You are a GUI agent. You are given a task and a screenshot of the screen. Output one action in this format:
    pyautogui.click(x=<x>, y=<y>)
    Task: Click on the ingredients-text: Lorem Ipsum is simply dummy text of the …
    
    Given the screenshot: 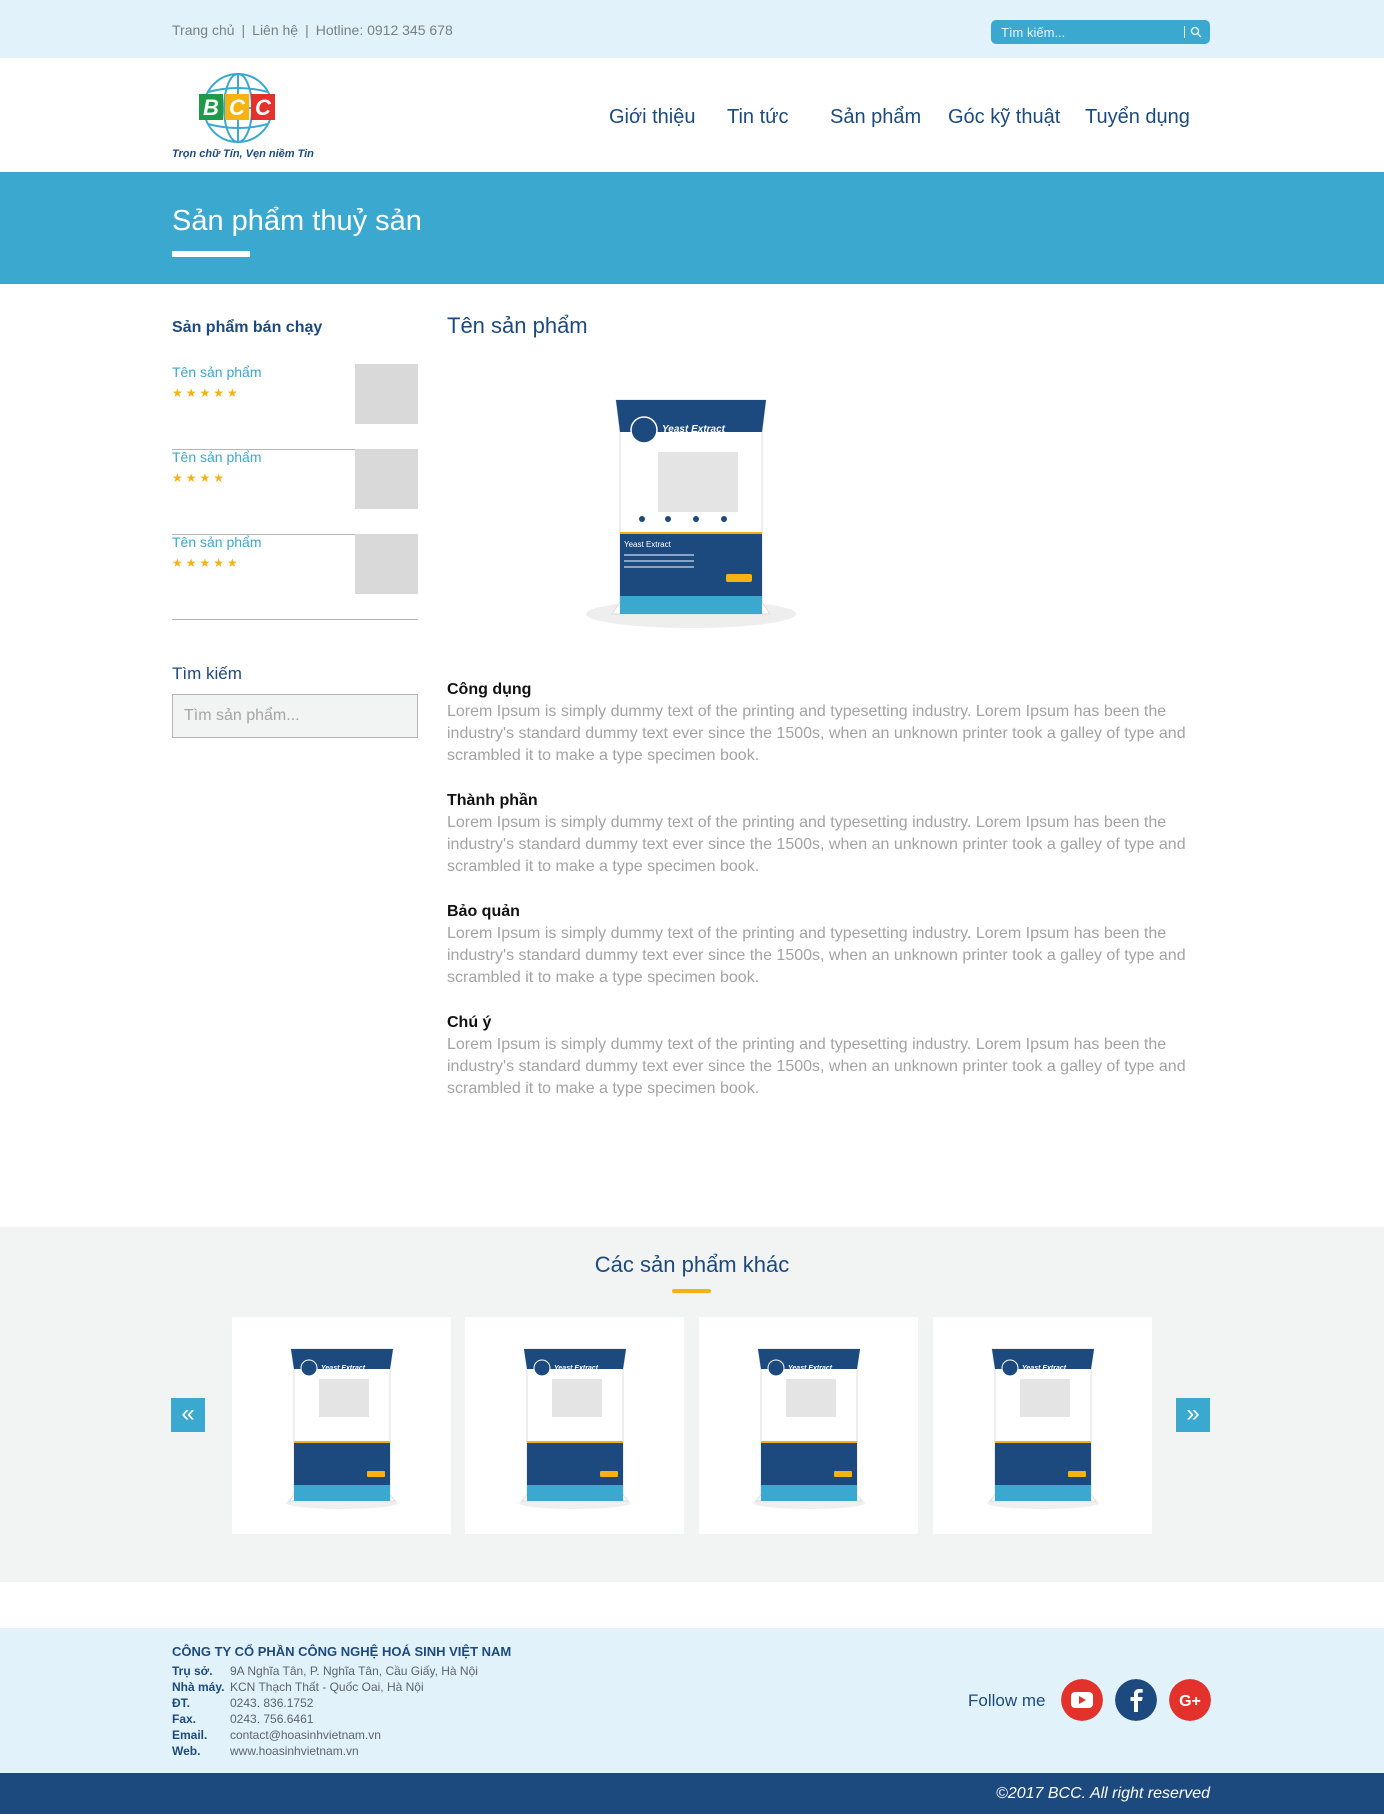 What is the action you would take?
    pyautogui.click(x=816, y=844)
    